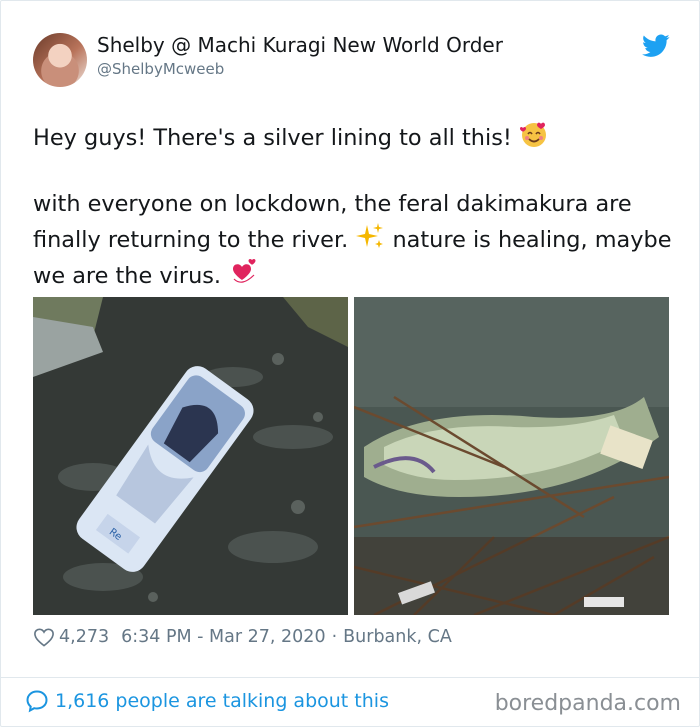 This screenshot has height=727, width=700. I want to click on avatar, so click(60, 60).